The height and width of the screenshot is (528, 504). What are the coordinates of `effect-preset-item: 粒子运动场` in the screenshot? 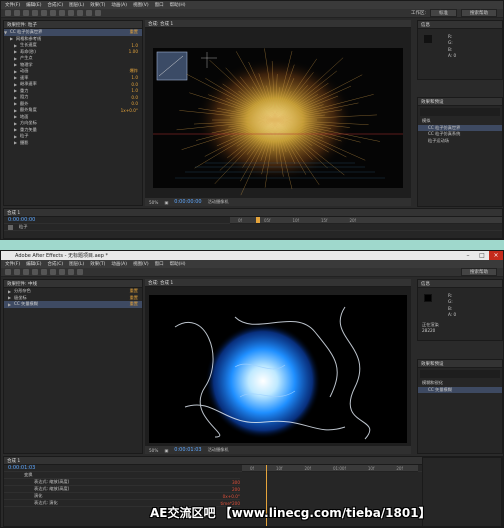 It's located at (460, 141).